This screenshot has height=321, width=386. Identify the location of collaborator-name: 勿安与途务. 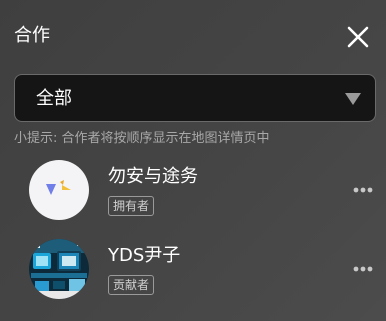
(153, 176).